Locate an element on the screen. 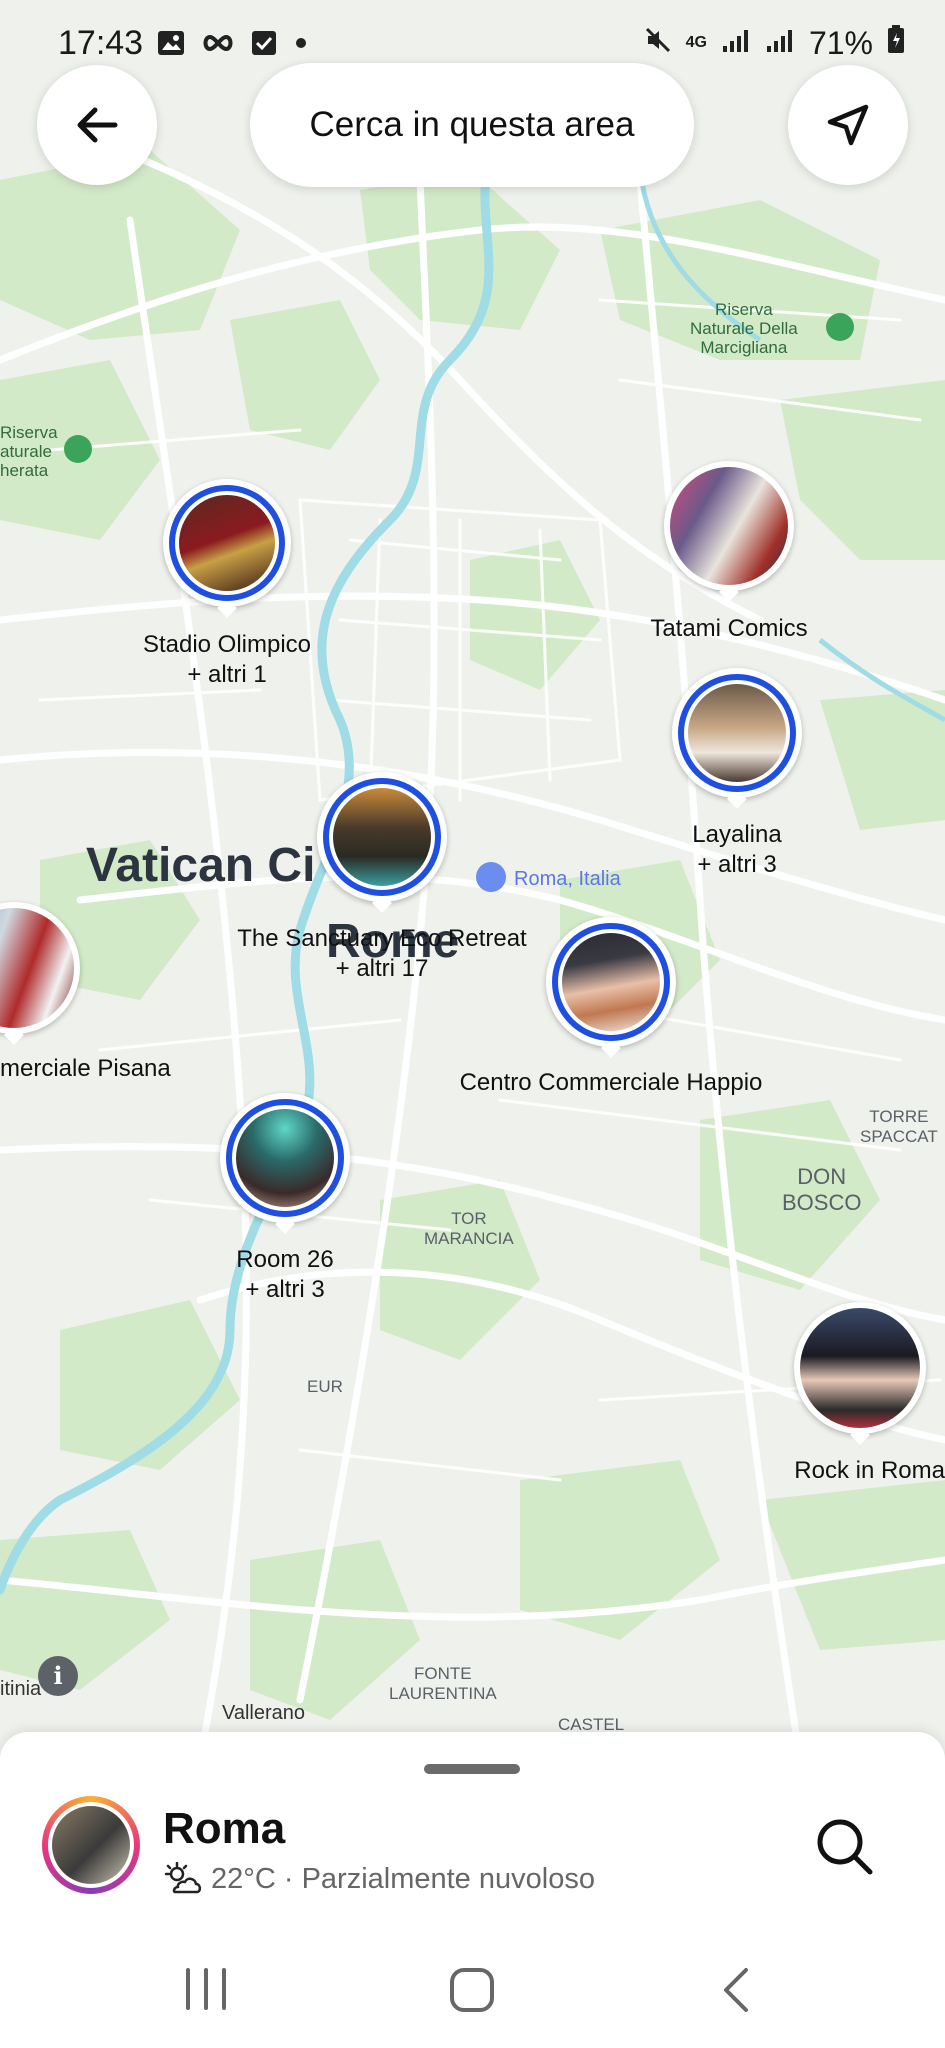 The height and width of the screenshot is (2048, 945). home-button is located at coordinates (472, 1990).